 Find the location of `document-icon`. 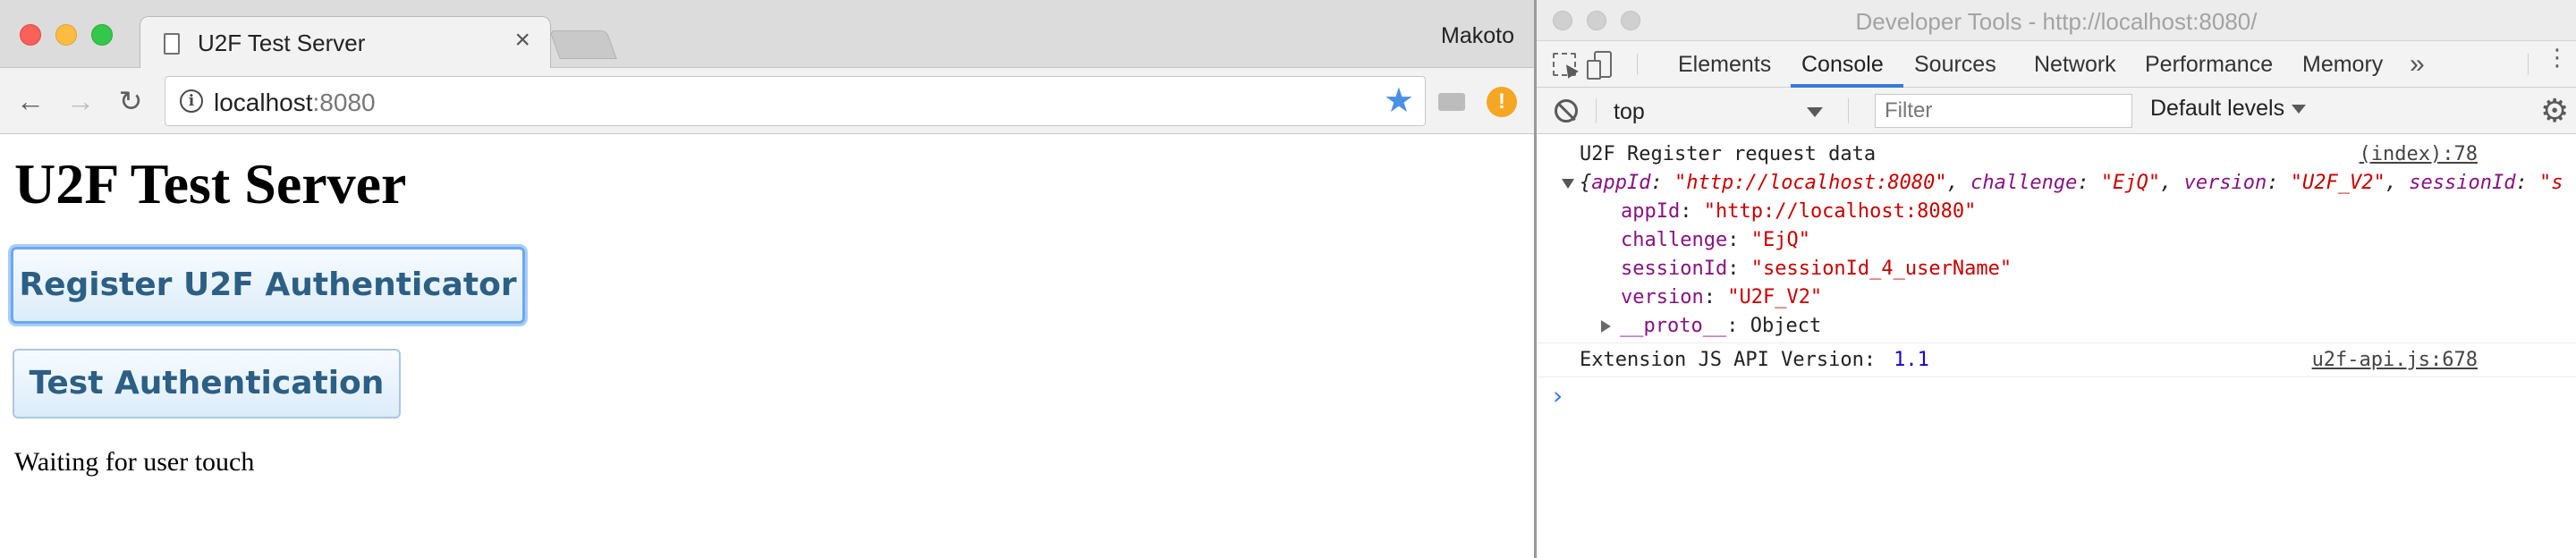

document-icon is located at coordinates (172, 44).